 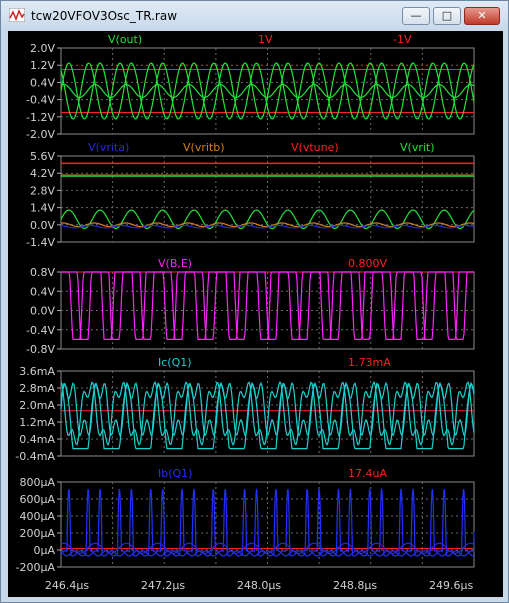 I want to click on trace-label: Ic(Q1), so click(x=175, y=362).